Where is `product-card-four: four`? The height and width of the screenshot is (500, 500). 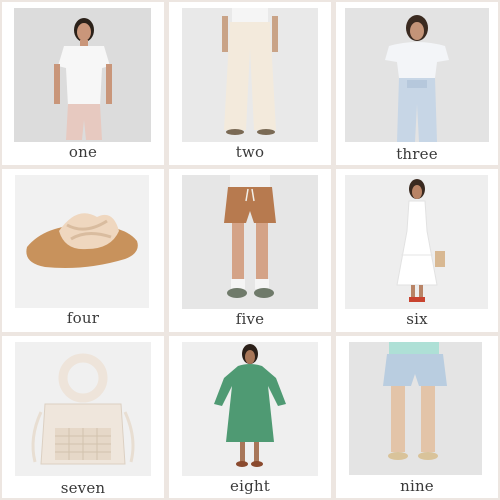 product-card-four: four is located at coordinates (83, 250).